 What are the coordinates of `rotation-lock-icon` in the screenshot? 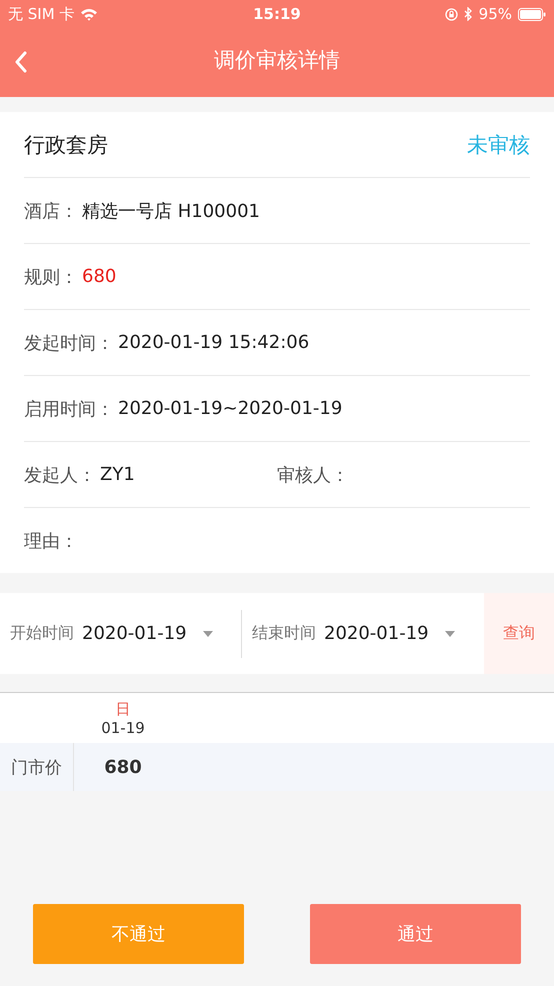 It's located at (451, 14).